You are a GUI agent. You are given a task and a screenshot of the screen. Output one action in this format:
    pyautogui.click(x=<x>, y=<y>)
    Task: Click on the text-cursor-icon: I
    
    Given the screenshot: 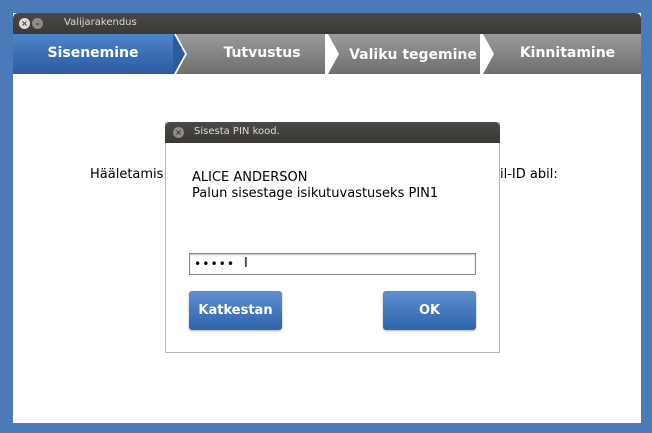 What is the action you would take?
    pyautogui.click(x=246, y=263)
    